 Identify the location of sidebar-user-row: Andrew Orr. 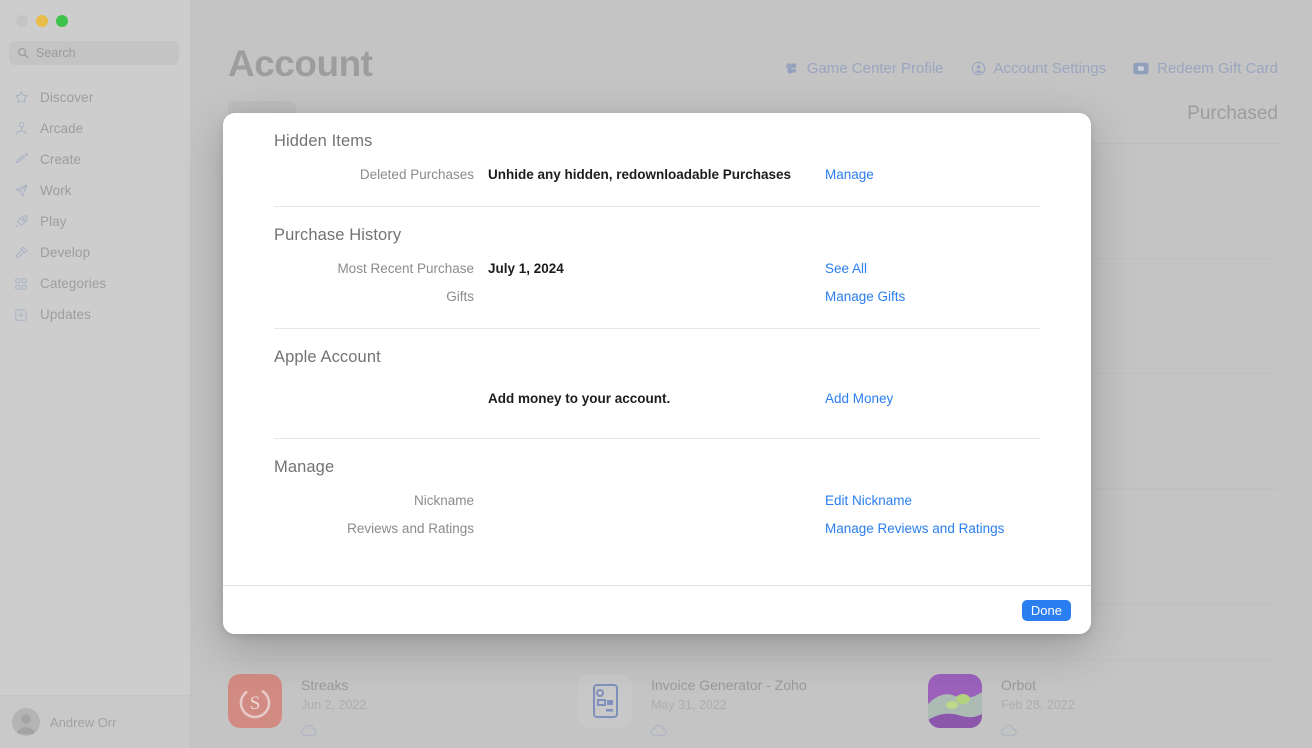
(95, 721).